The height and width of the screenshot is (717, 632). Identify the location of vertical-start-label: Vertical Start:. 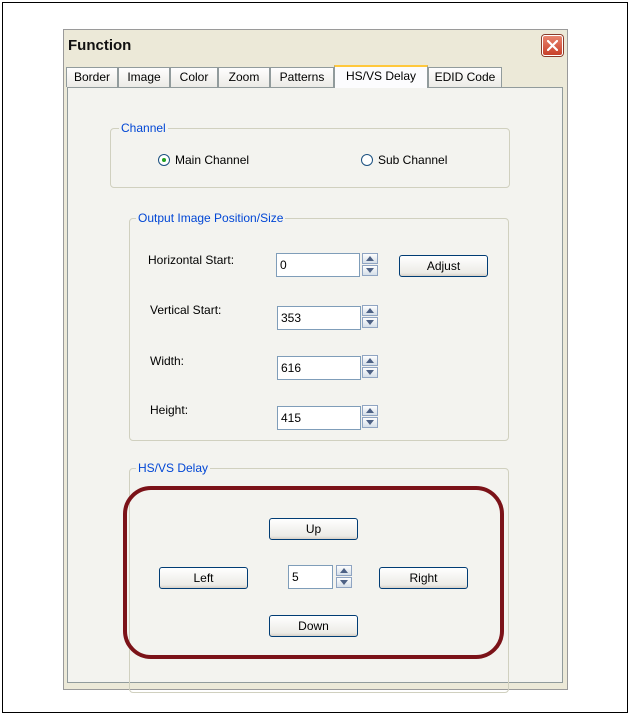
(186, 310).